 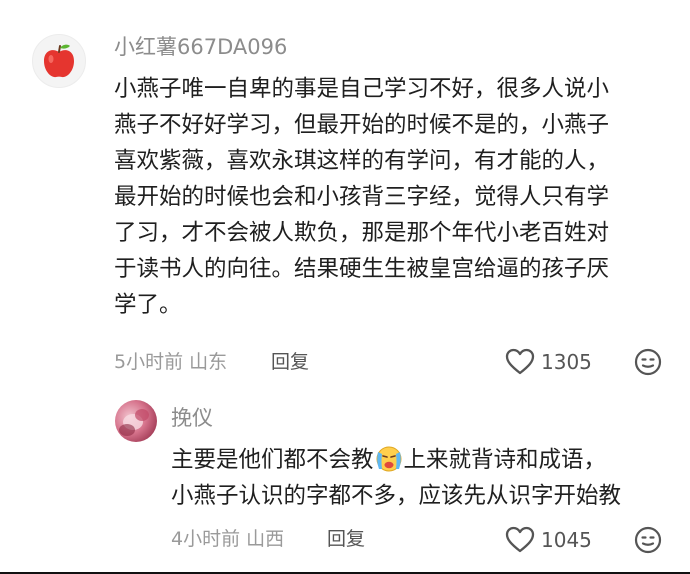 What do you see at coordinates (346, 539) in the screenshot?
I see `reply-reply-button: 回复` at bounding box center [346, 539].